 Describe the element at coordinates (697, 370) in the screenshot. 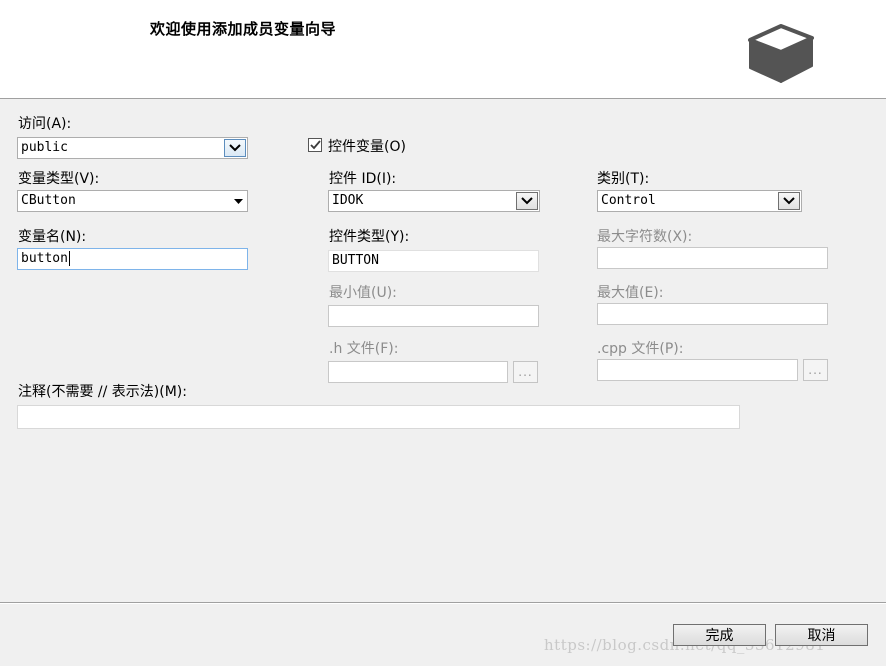

I see `cpp-file-input` at that location.